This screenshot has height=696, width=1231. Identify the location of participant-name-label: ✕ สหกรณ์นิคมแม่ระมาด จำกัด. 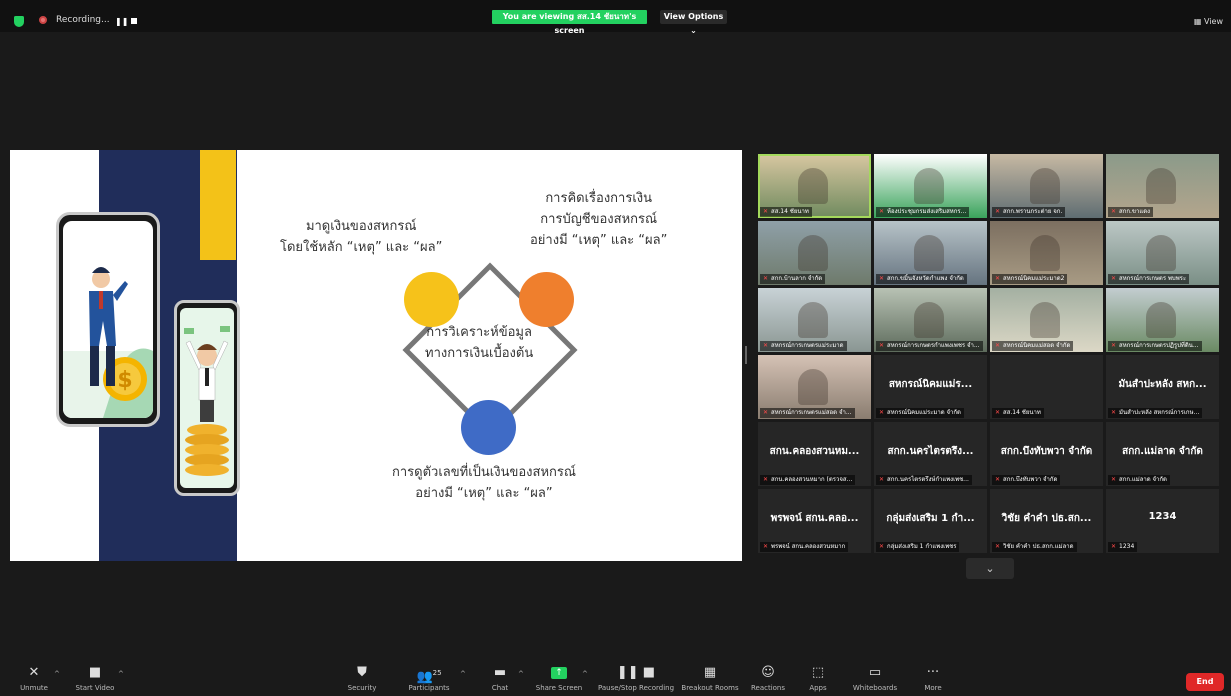
(920, 413).